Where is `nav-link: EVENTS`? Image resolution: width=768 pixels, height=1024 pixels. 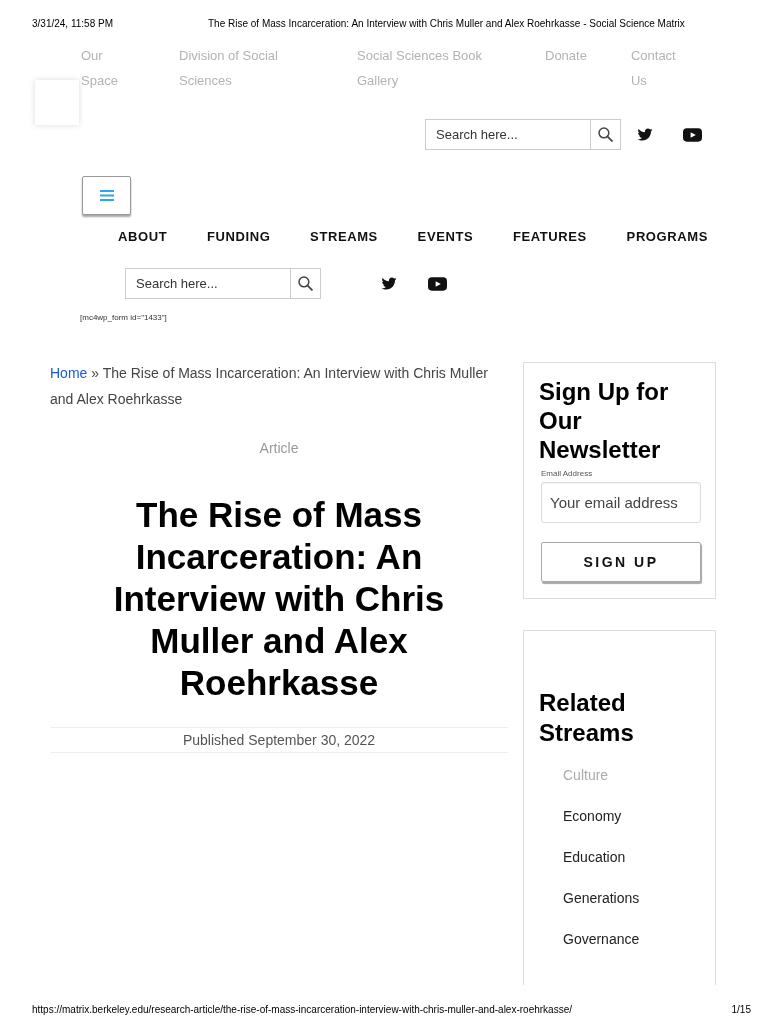
nav-link: EVENTS is located at coordinates (445, 237).